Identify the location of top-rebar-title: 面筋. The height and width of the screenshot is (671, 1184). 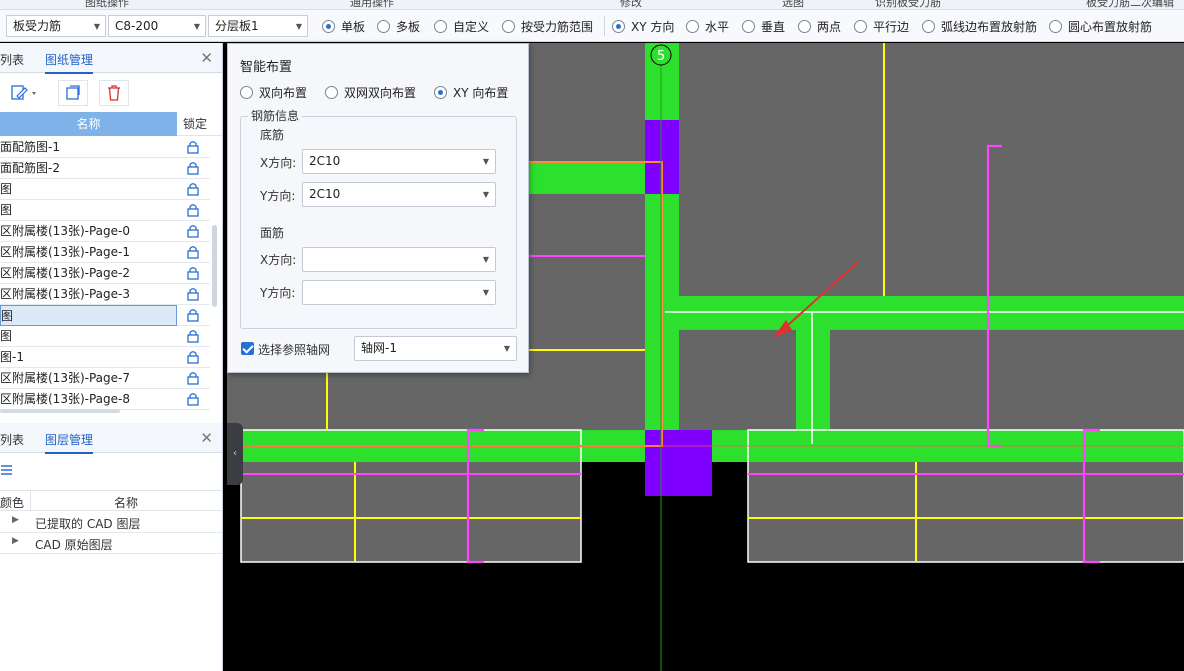
(272, 233).